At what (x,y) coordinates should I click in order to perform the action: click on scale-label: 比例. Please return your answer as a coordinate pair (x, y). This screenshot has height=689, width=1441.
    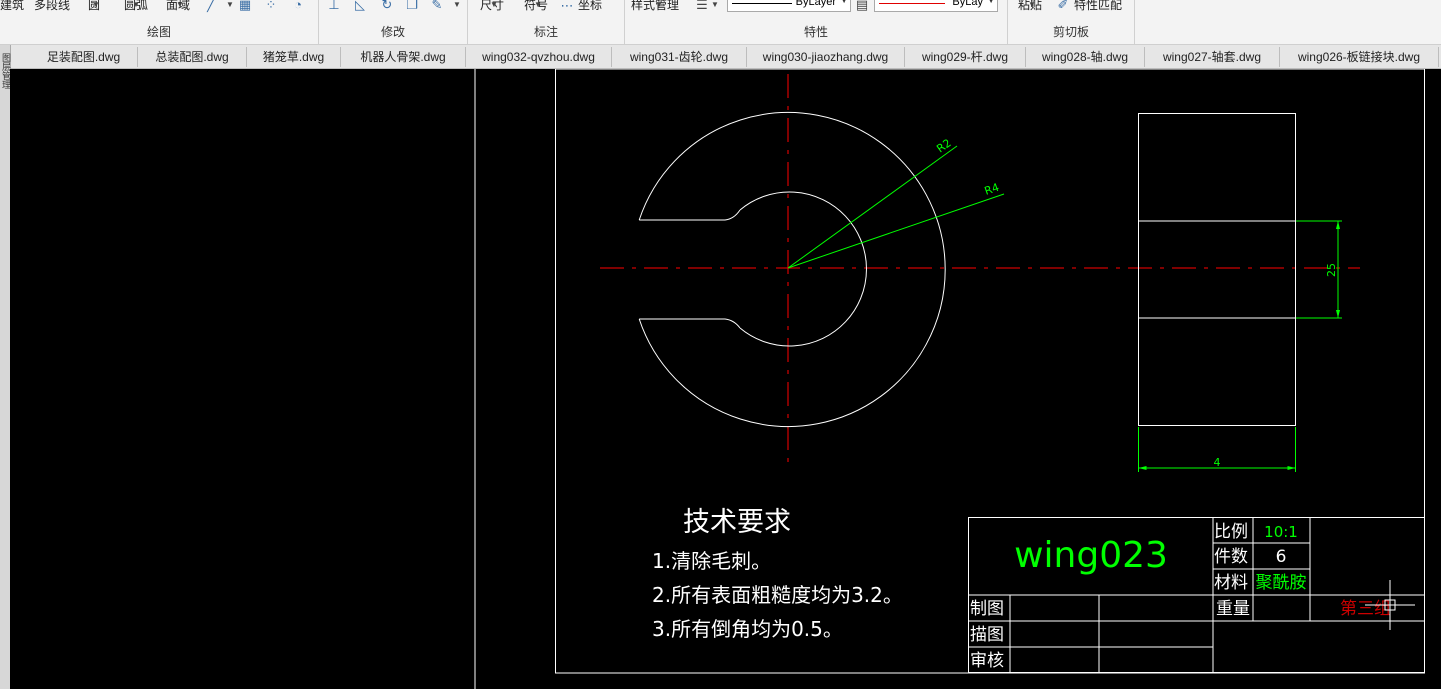
    Looking at the image, I should click on (1231, 532).